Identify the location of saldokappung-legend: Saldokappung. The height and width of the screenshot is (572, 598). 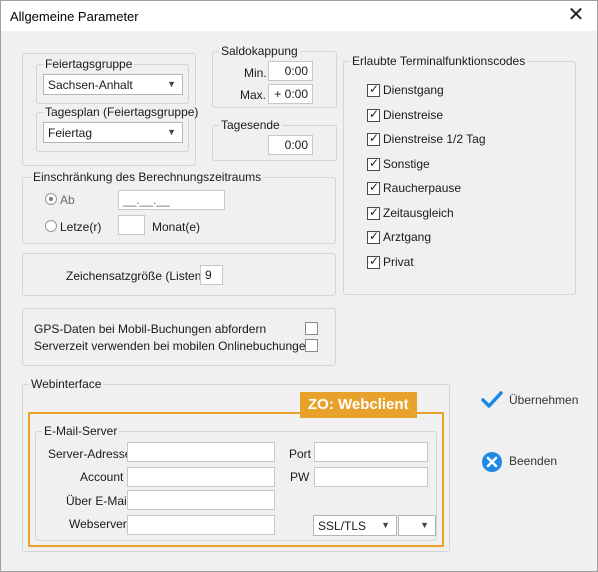
(259, 51).